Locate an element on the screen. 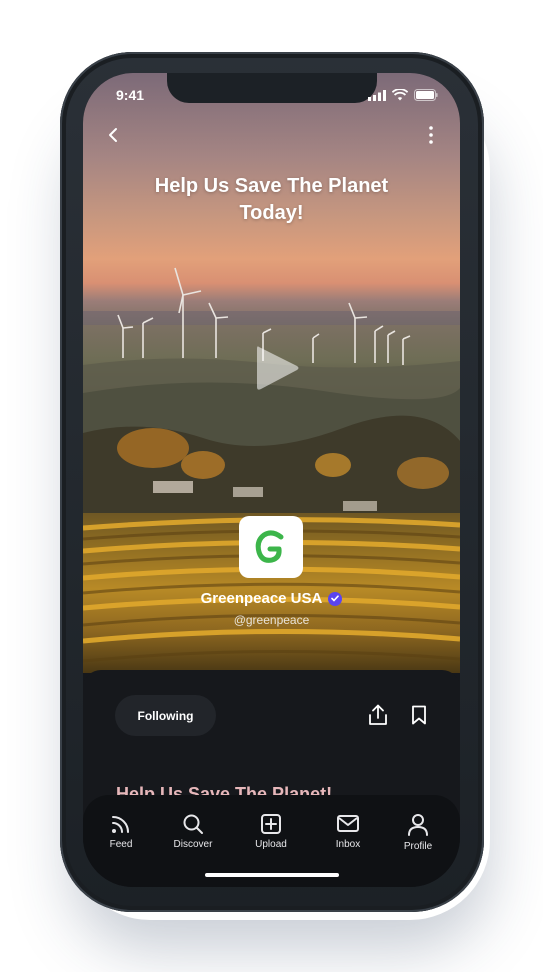 This screenshot has width=543, height=972. chevron-left-icon is located at coordinates (113, 135).